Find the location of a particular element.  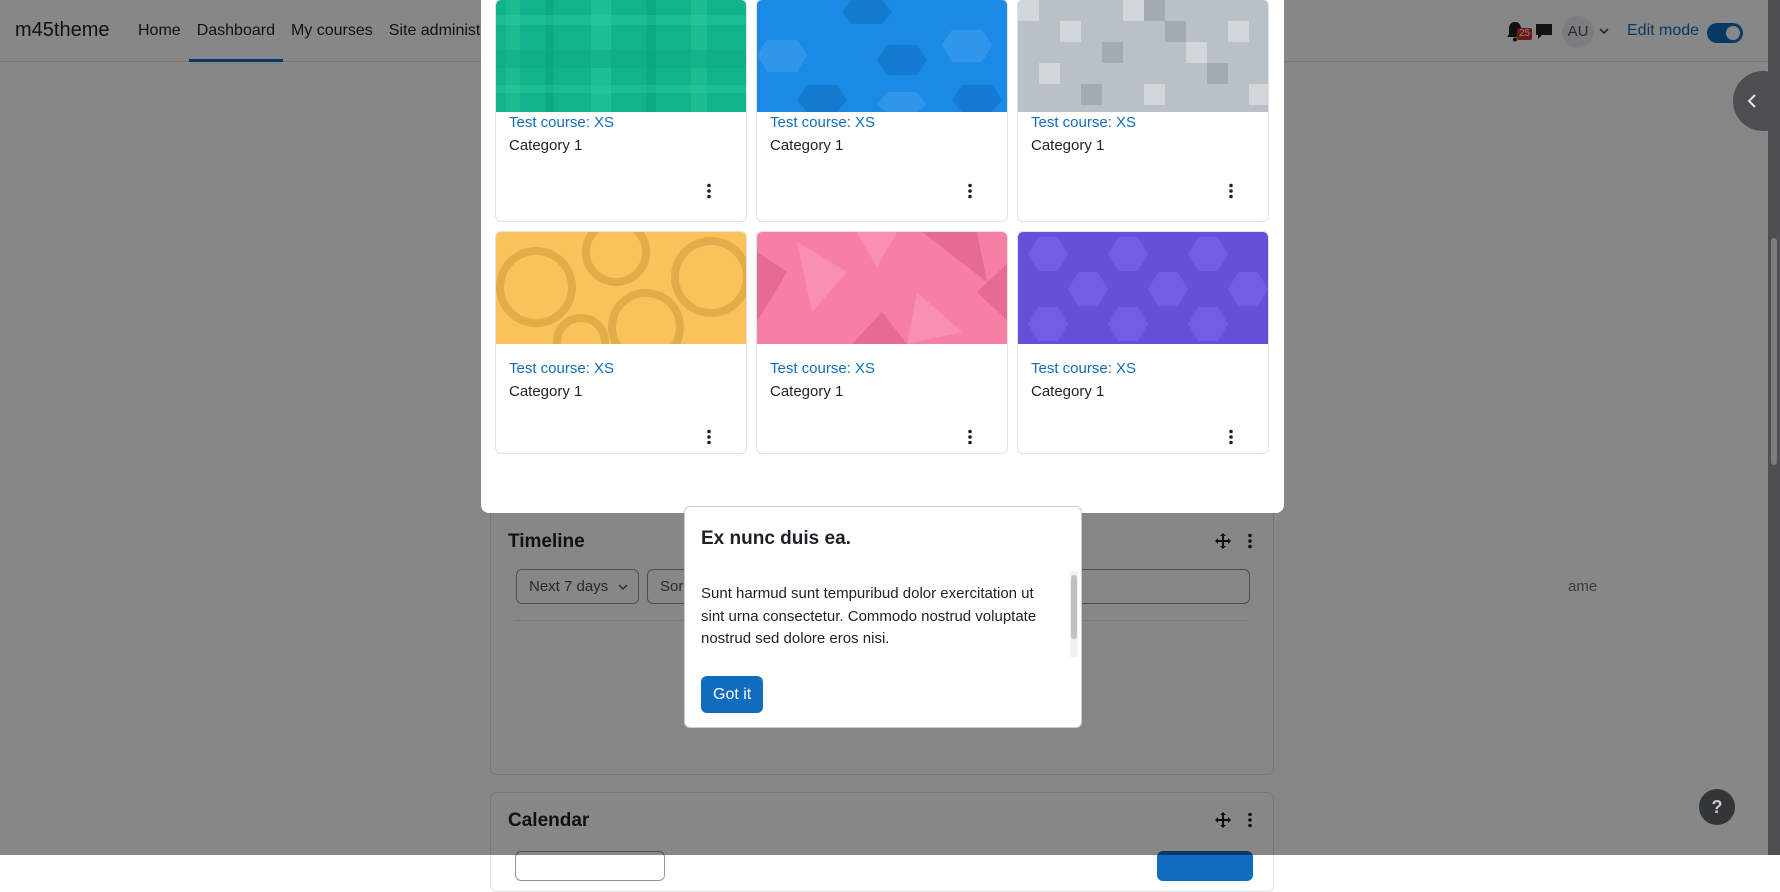

chevron-left-icon is located at coordinates (1751, 101).